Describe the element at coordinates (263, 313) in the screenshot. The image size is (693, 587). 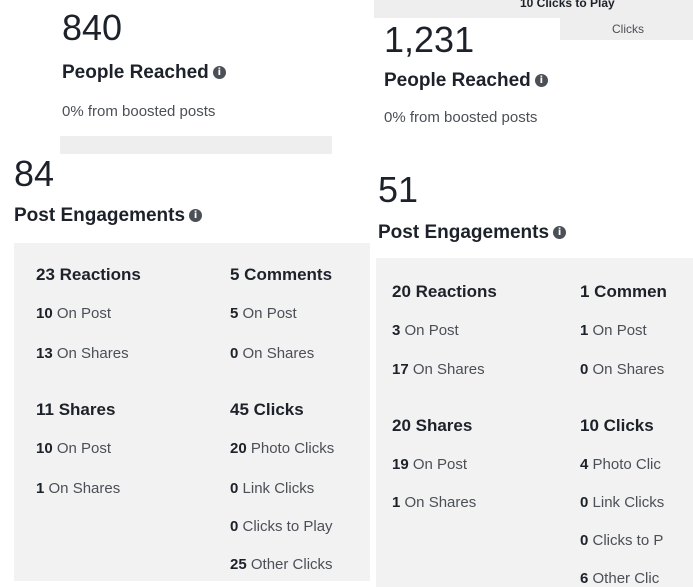
I see `comments-on-post: 5 On Post` at that location.